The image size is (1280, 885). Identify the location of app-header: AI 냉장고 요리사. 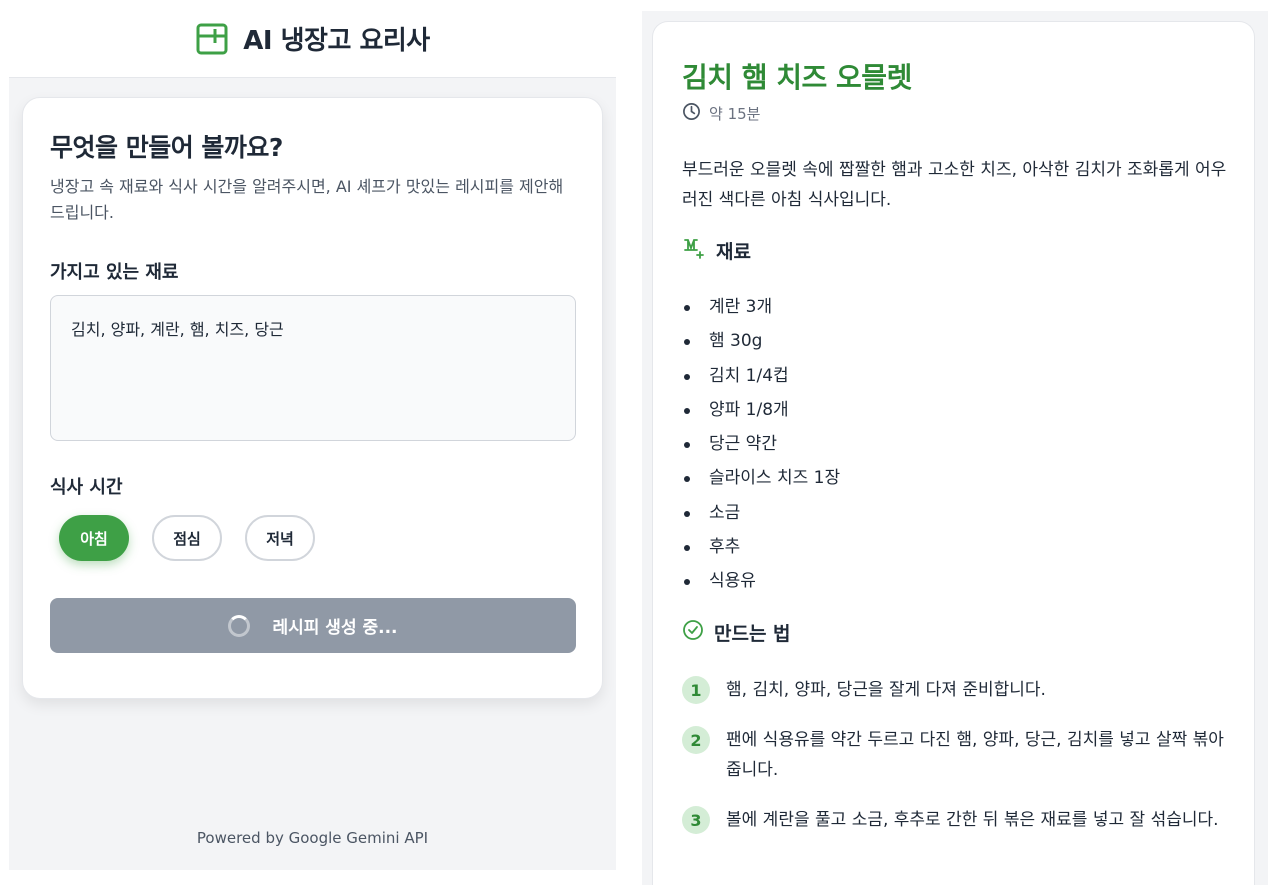
(312, 39).